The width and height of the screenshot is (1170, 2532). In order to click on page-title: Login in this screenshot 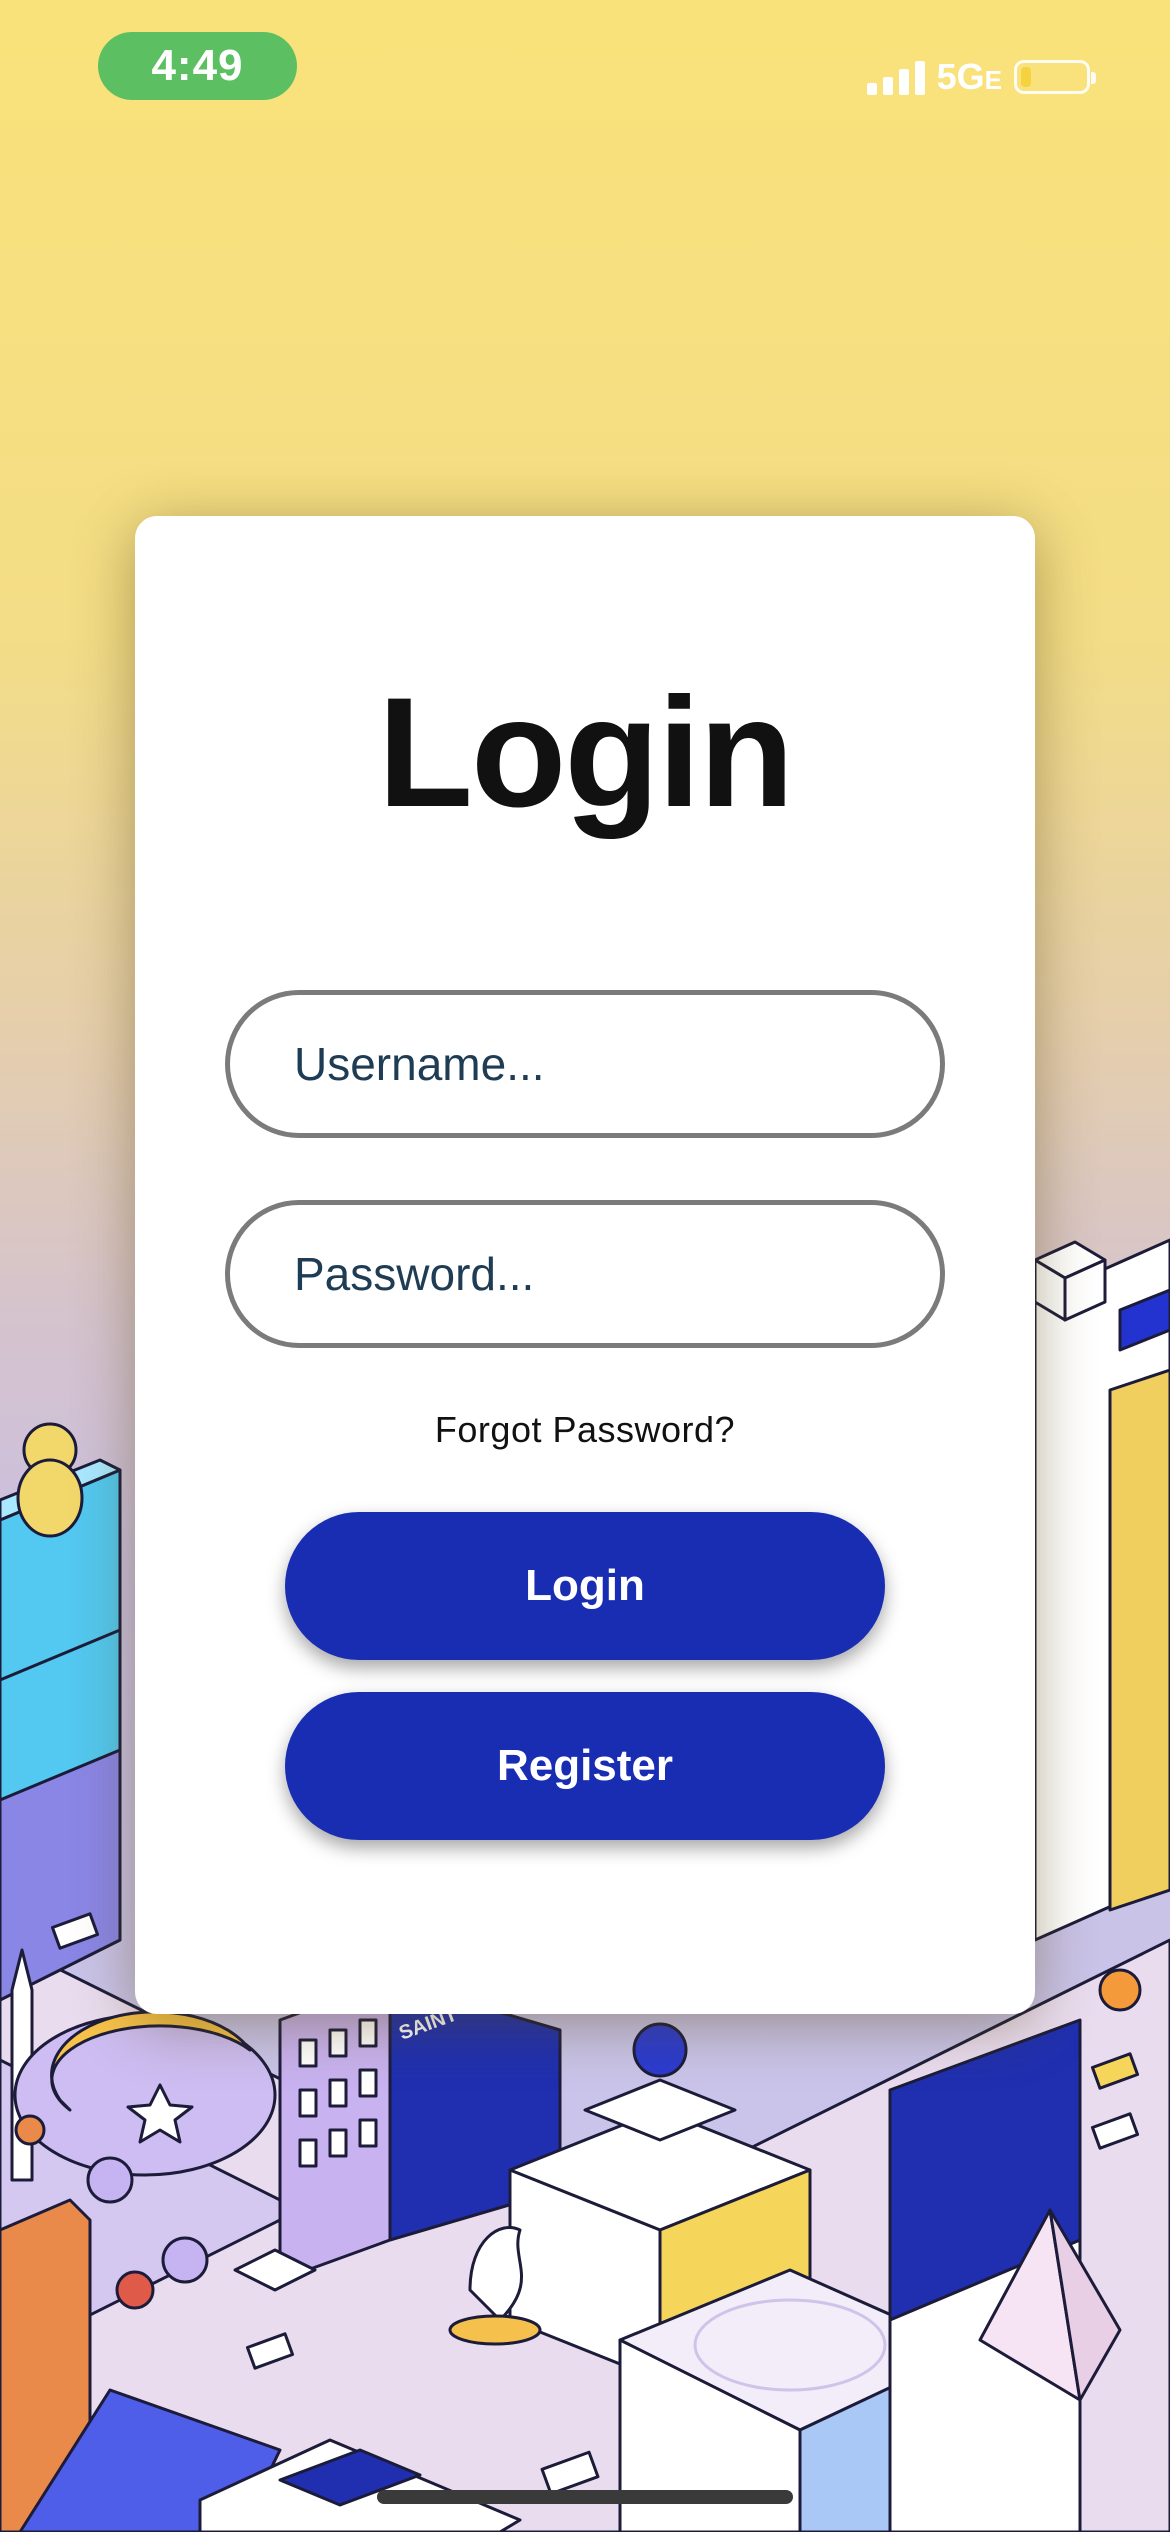, I will do `click(586, 753)`.